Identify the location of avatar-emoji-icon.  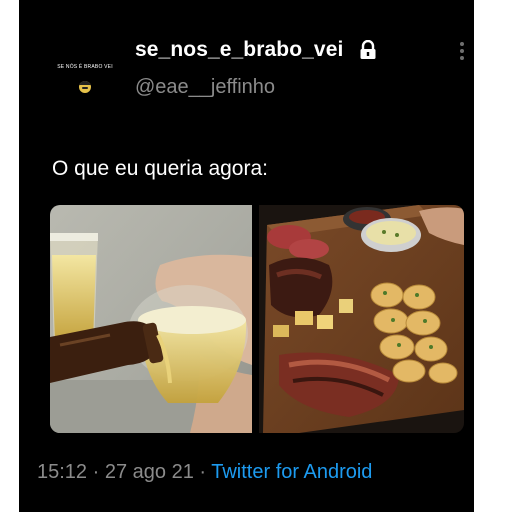
(85, 87).